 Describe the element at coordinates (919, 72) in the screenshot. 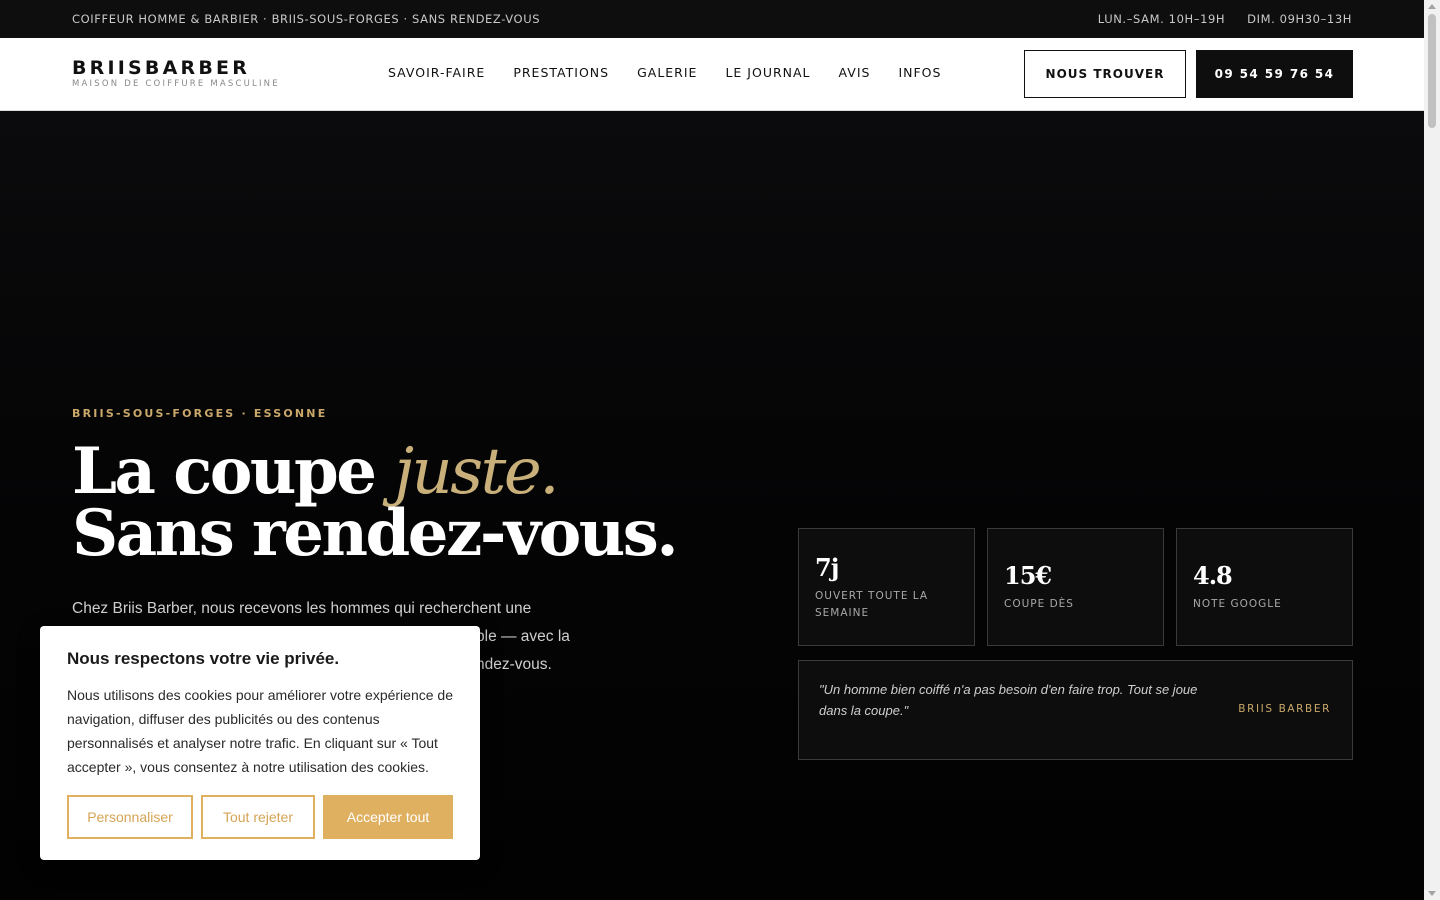

I see `nav-infos: INFOS` at that location.